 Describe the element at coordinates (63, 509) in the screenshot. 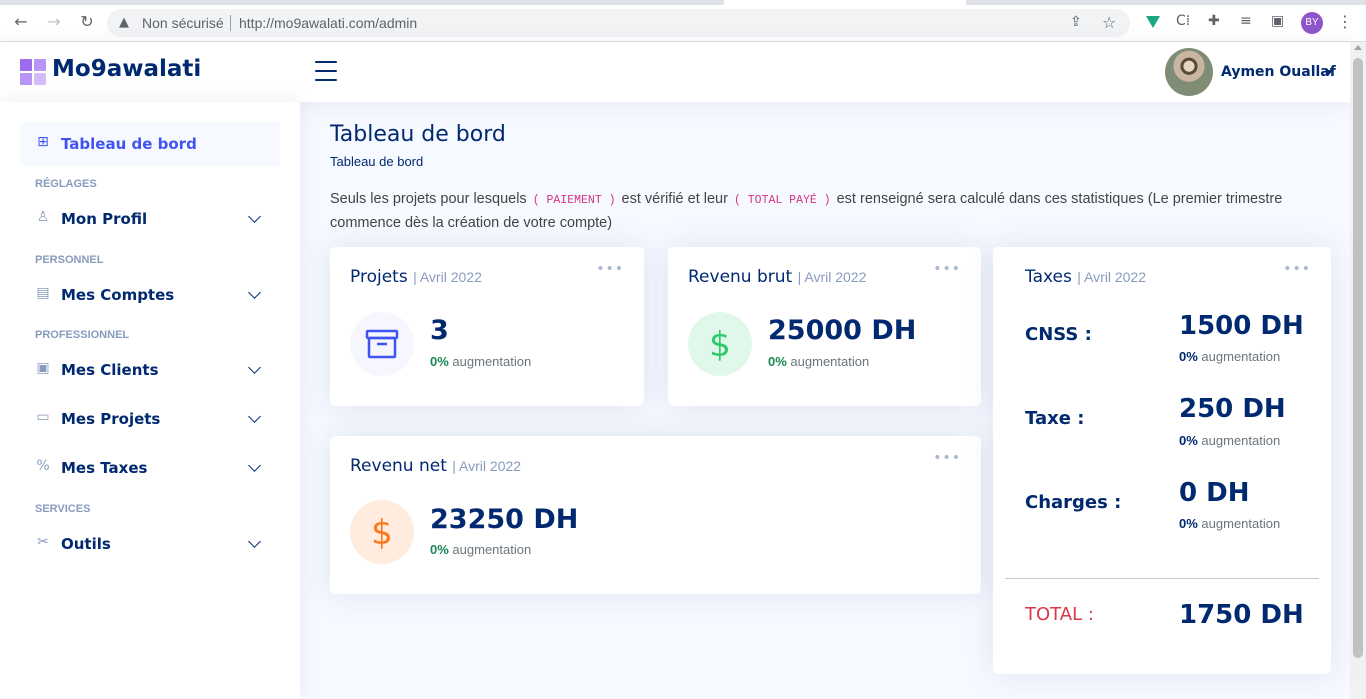

I see `sidebar-heading: SERVICES` at that location.